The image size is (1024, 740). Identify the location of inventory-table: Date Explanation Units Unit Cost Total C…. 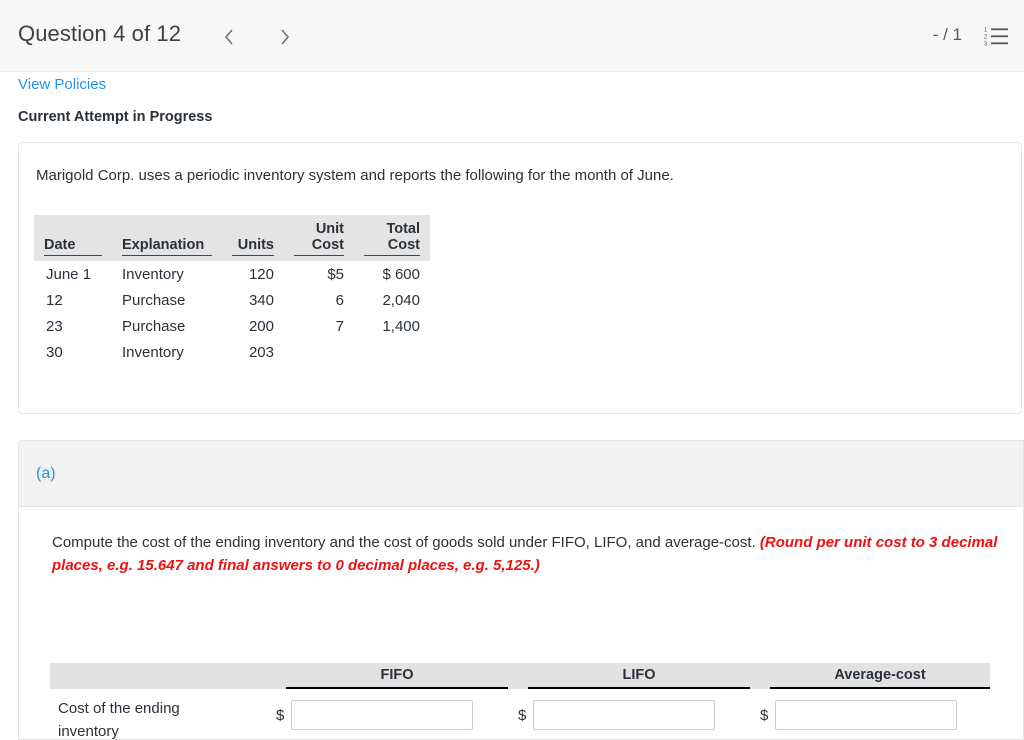
(232, 290).